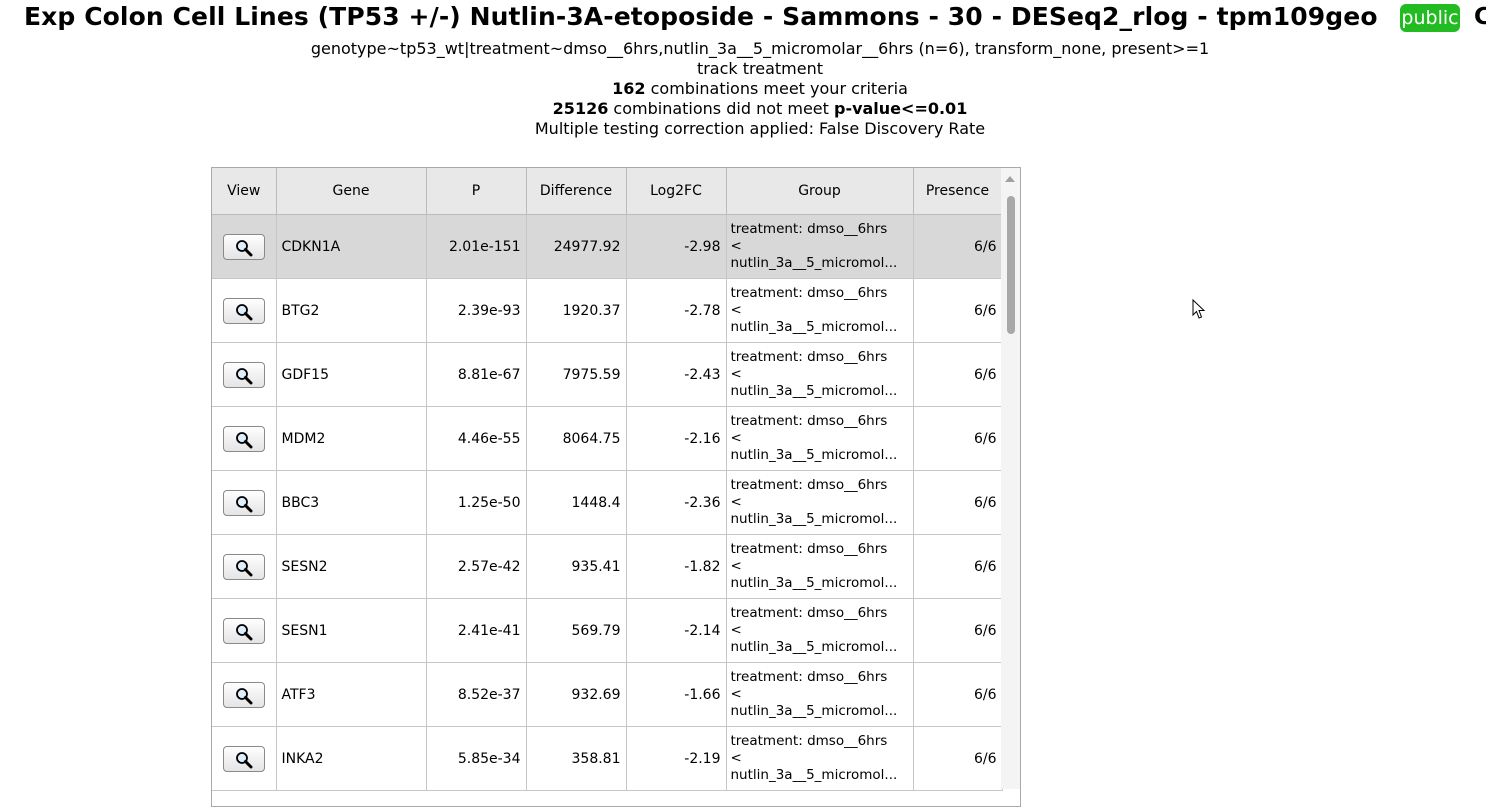 The height and width of the screenshot is (807, 1486). Describe the element at coordinates (576, 374) in the screenshot. I see `difference-cell: 7975.59` at that location.